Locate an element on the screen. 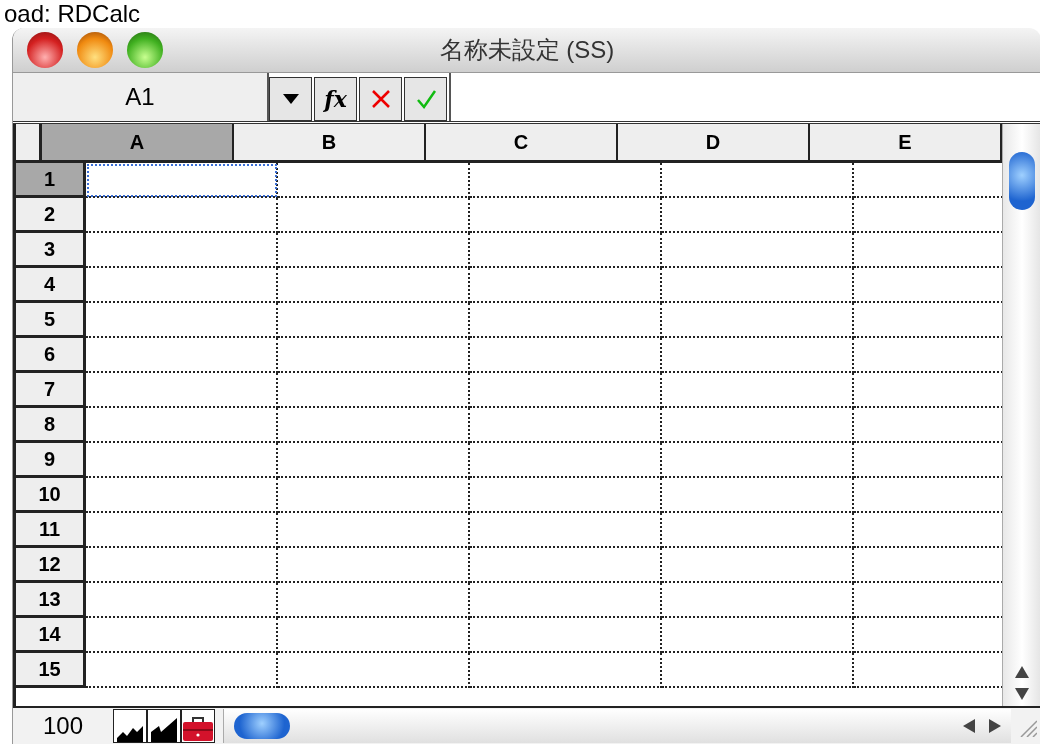 The height and width of the screenshot is (744, 1040). function-button: fx is located at coordinates (335, 99).